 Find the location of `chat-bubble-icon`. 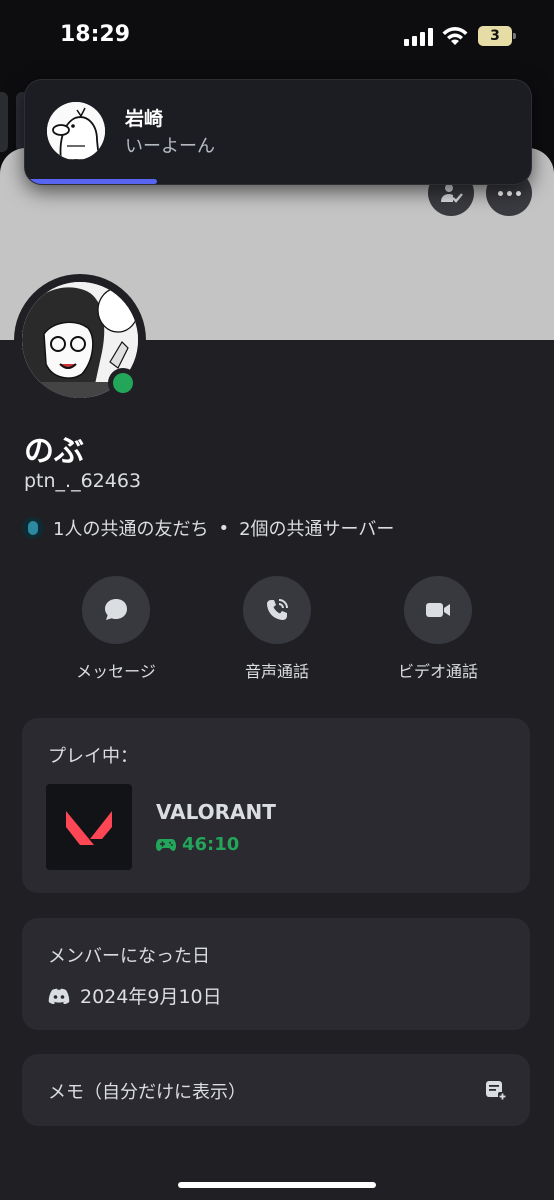

chat-bubble-icon is located at coordinates (116, 609).